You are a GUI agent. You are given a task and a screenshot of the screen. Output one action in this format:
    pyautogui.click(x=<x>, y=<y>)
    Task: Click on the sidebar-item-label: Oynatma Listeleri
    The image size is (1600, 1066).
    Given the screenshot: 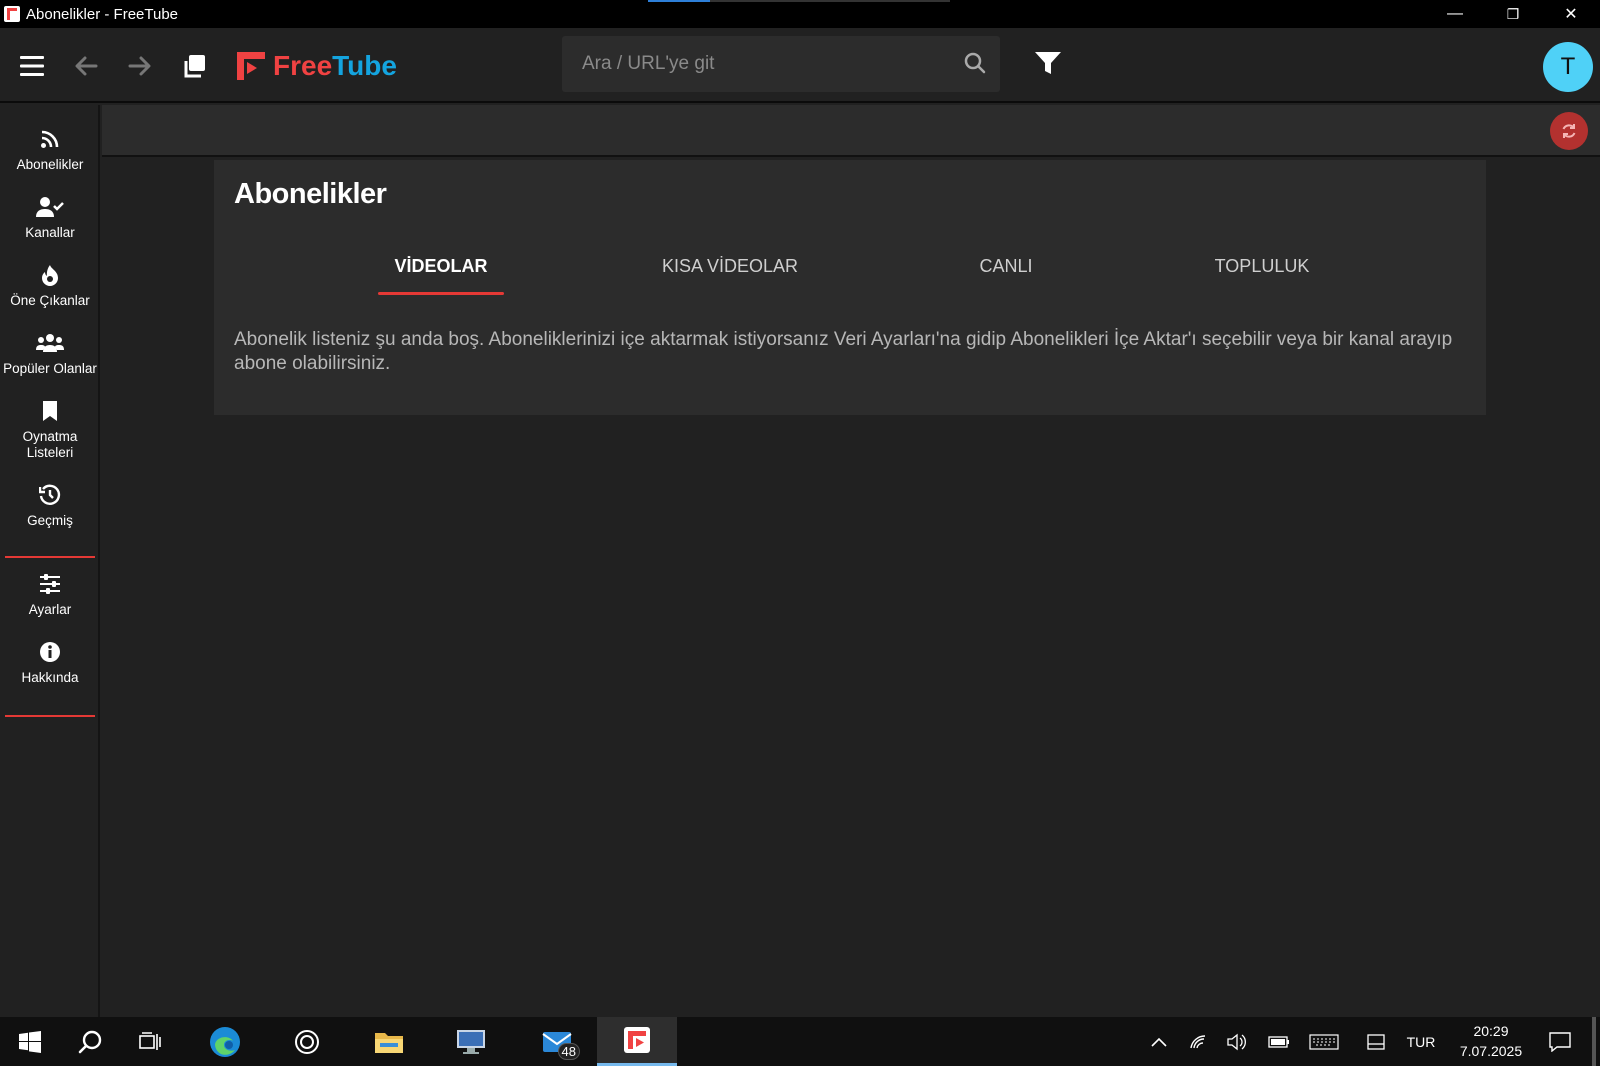 What is the action you would take?
    pyautogui.click(x=50, y=444)
    